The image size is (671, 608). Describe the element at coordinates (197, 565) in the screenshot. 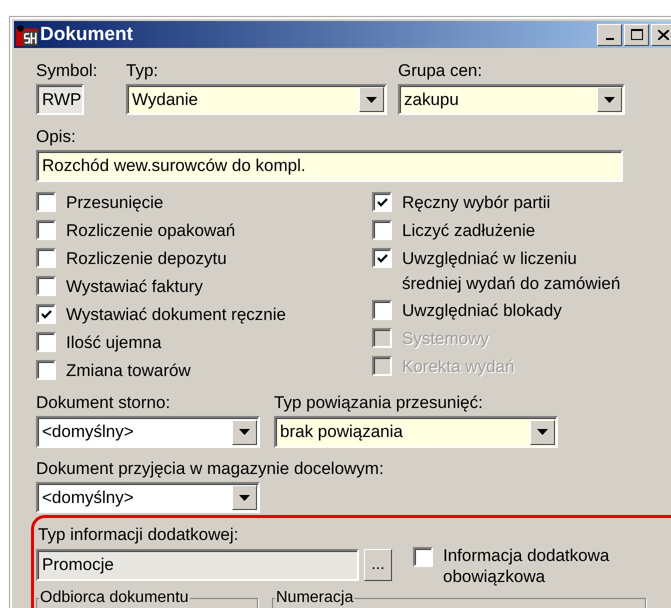

I see `info-type-field: Promocje` at that location.